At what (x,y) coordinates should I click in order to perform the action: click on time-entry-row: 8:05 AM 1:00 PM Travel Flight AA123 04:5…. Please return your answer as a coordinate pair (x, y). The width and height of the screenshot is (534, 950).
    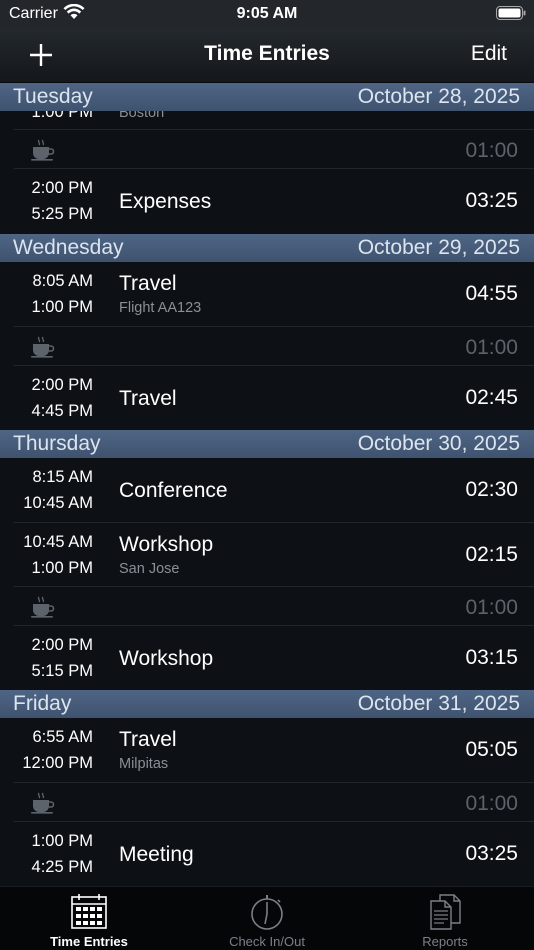
    Looking at the image, I should click on (267, 294).